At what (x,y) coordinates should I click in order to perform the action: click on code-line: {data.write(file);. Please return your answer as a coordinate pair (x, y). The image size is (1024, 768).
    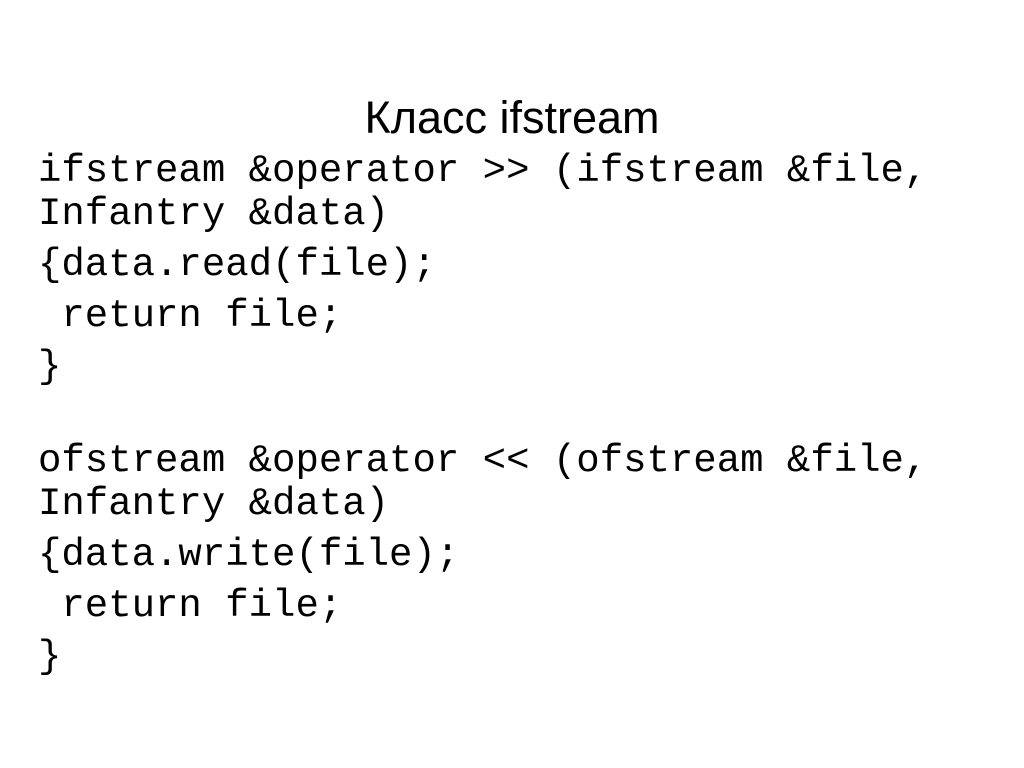
    Looking at the image, I should click on (249, 555).